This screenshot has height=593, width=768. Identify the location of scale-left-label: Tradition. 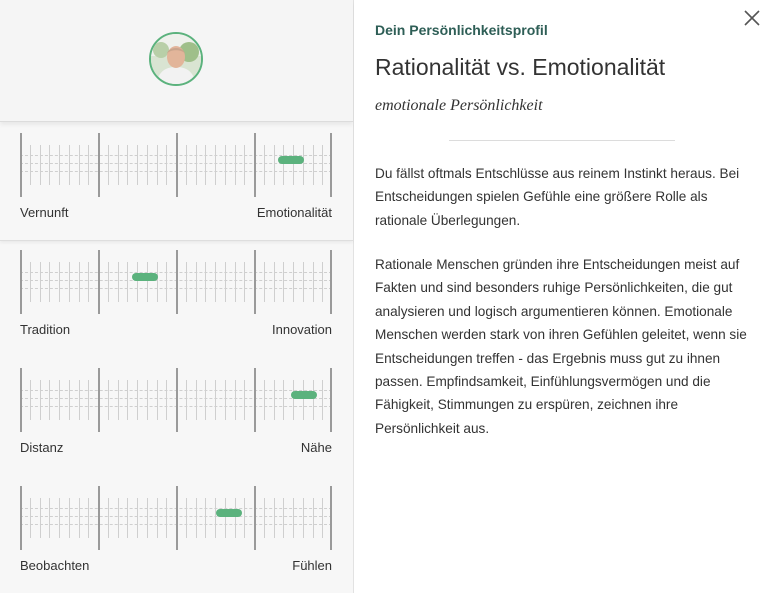
(45, 329).